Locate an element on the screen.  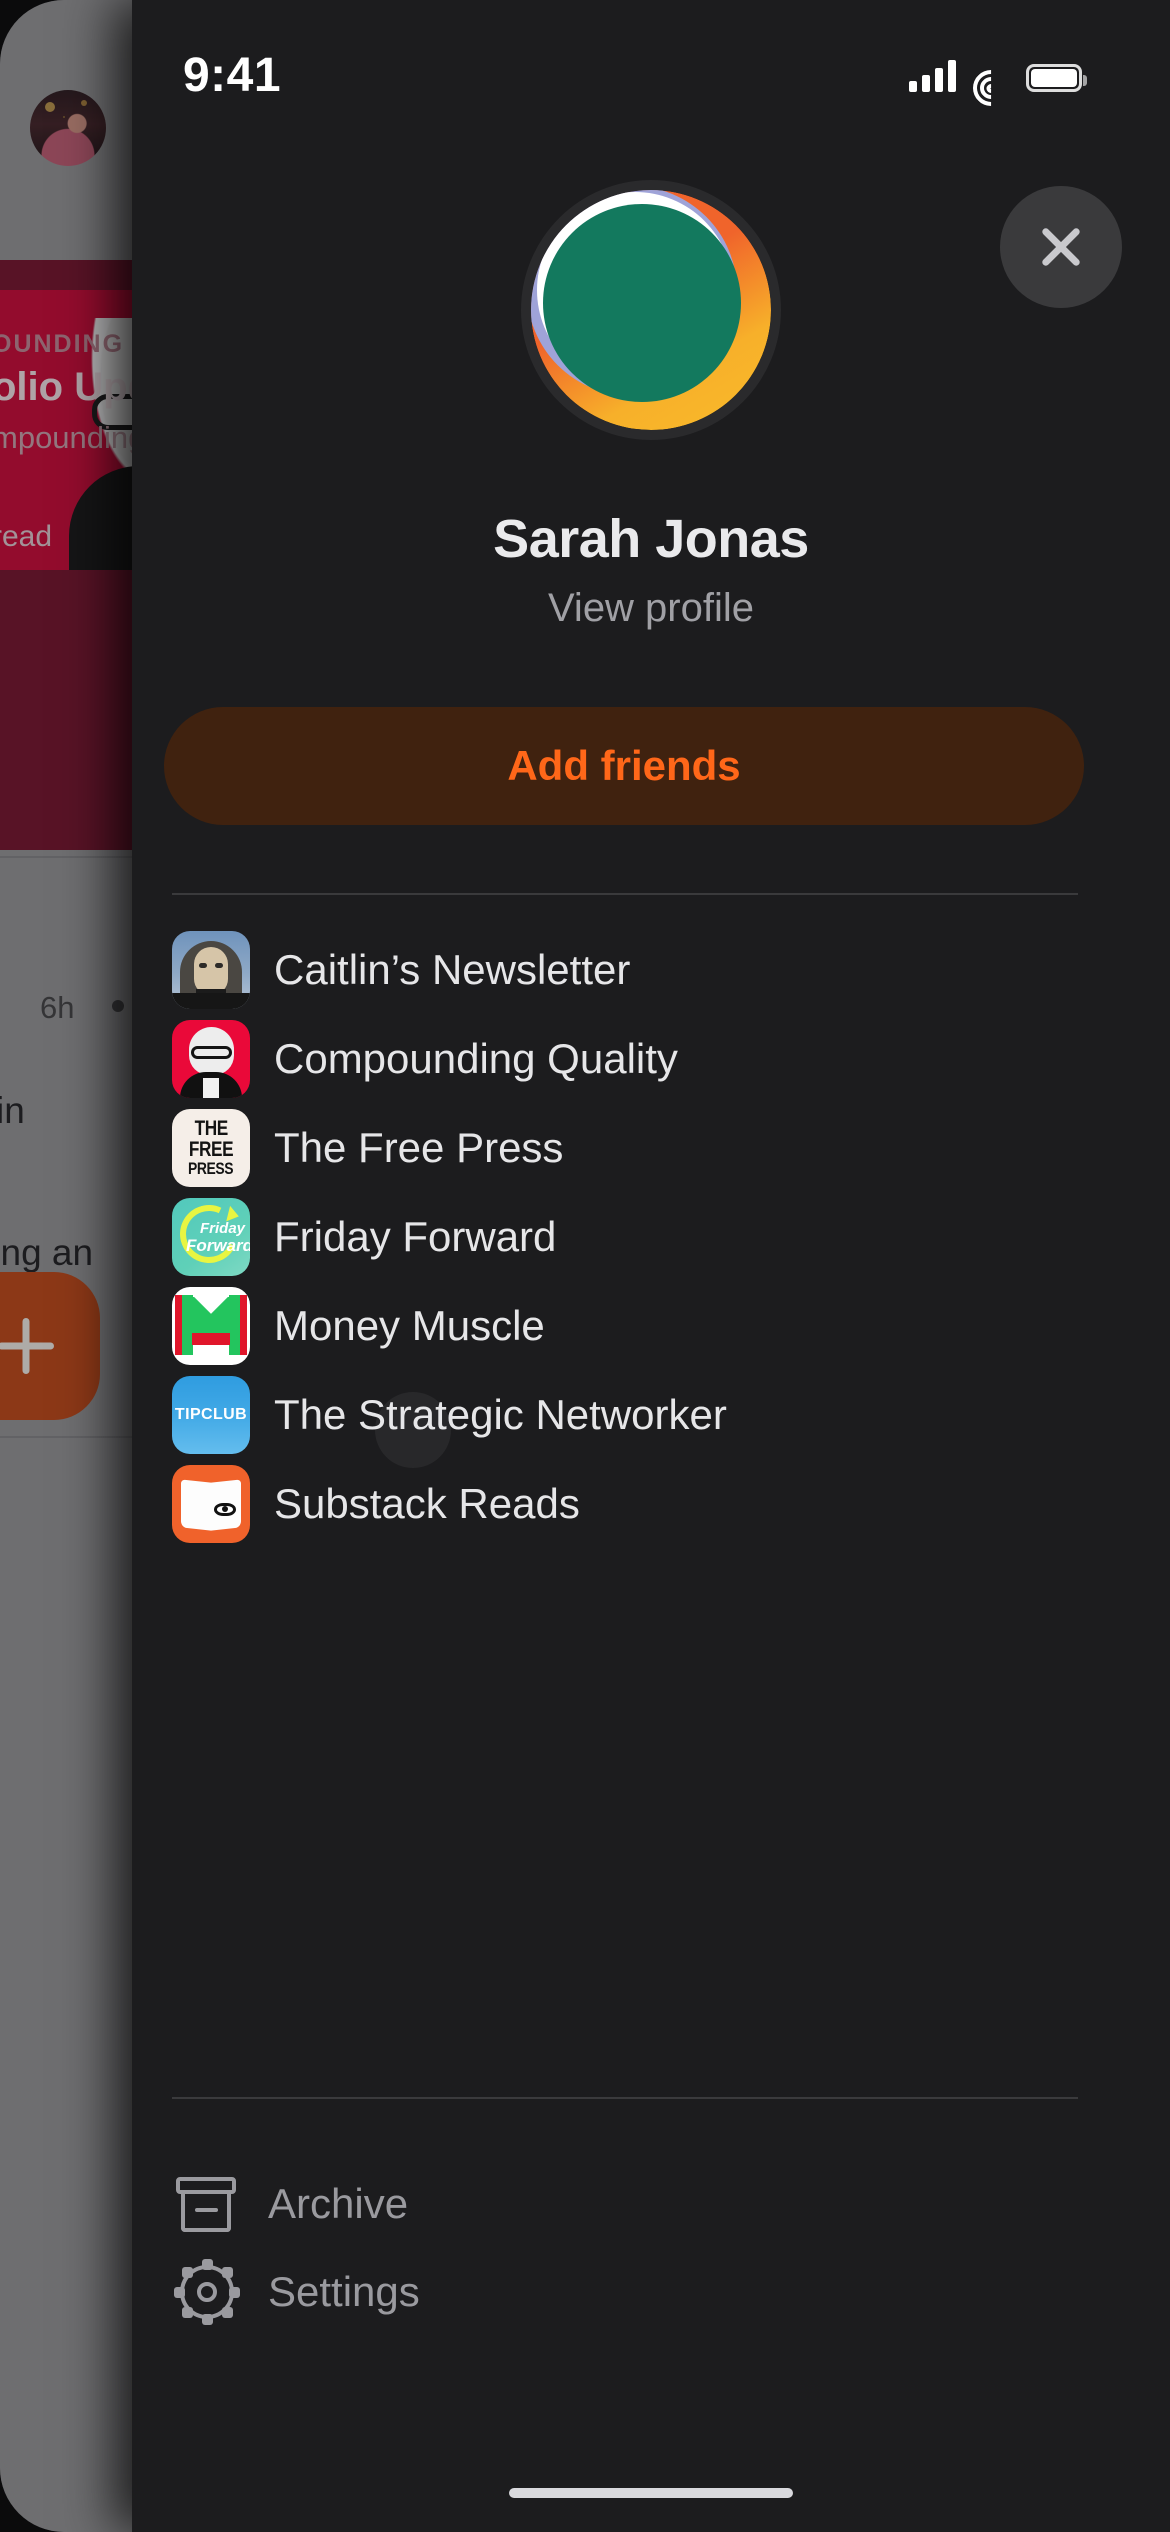
list-item: Compounding Quality is located at coordinates (651, 1058).